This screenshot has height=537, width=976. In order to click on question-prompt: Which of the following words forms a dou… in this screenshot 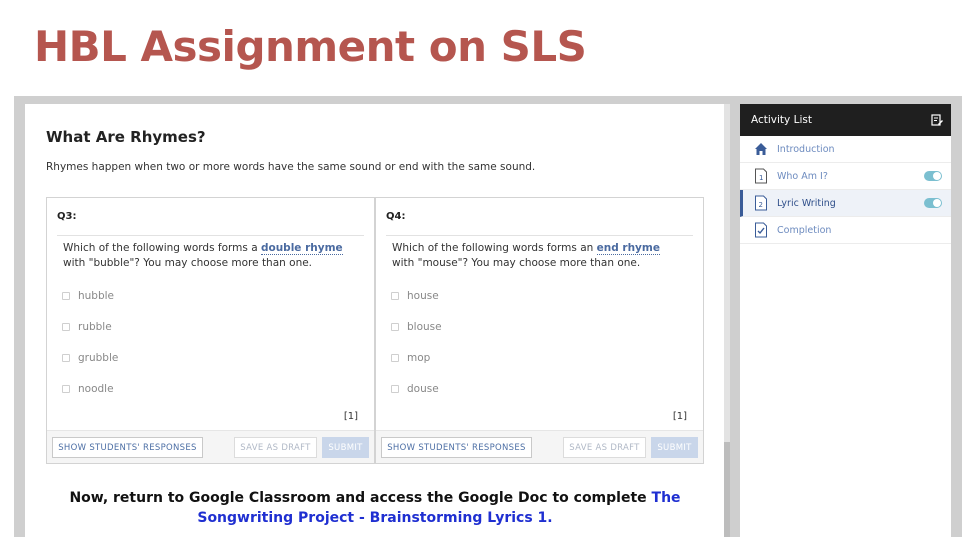, I will do `click(208, 256)`.